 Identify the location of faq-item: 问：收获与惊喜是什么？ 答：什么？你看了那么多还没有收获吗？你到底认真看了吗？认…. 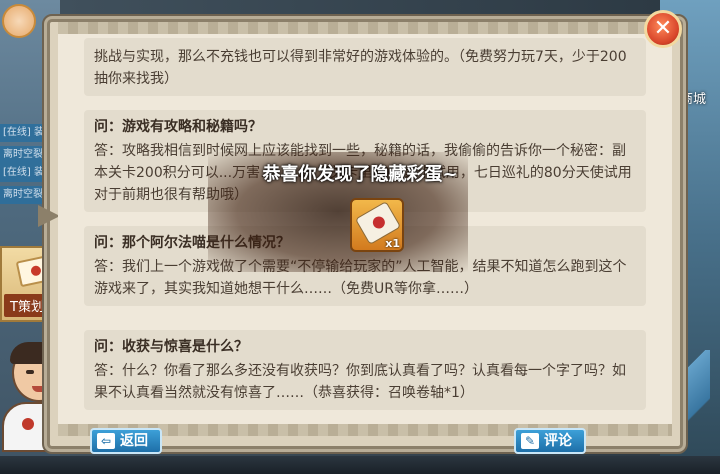
(365, 370).